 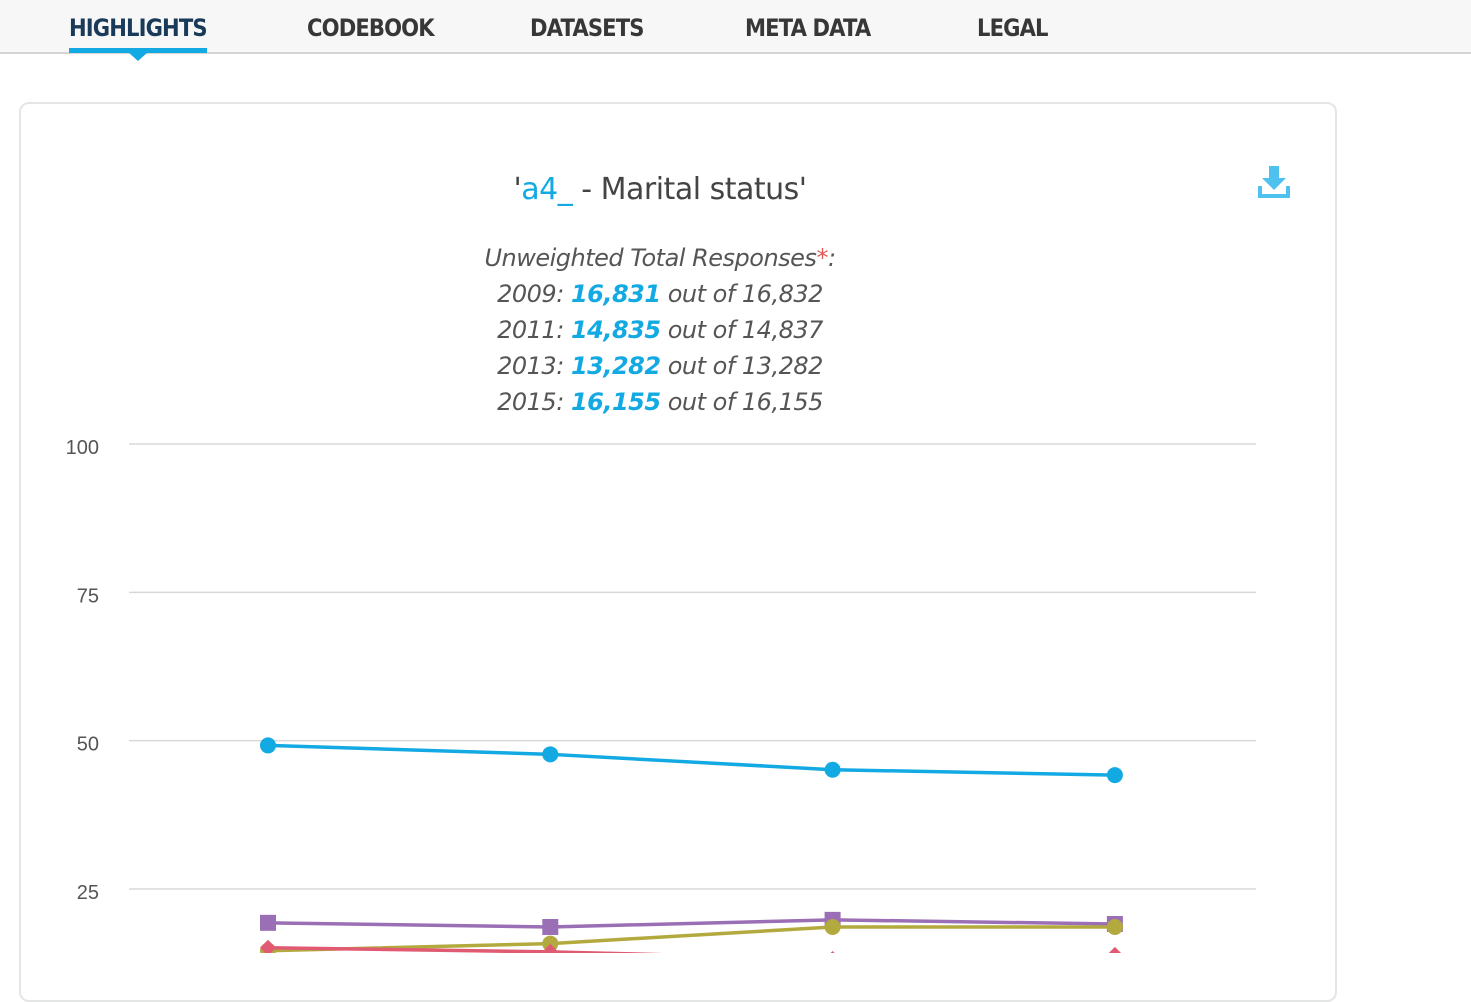 I want to click on y-tick-label: 100, so click(x=82, y=448).